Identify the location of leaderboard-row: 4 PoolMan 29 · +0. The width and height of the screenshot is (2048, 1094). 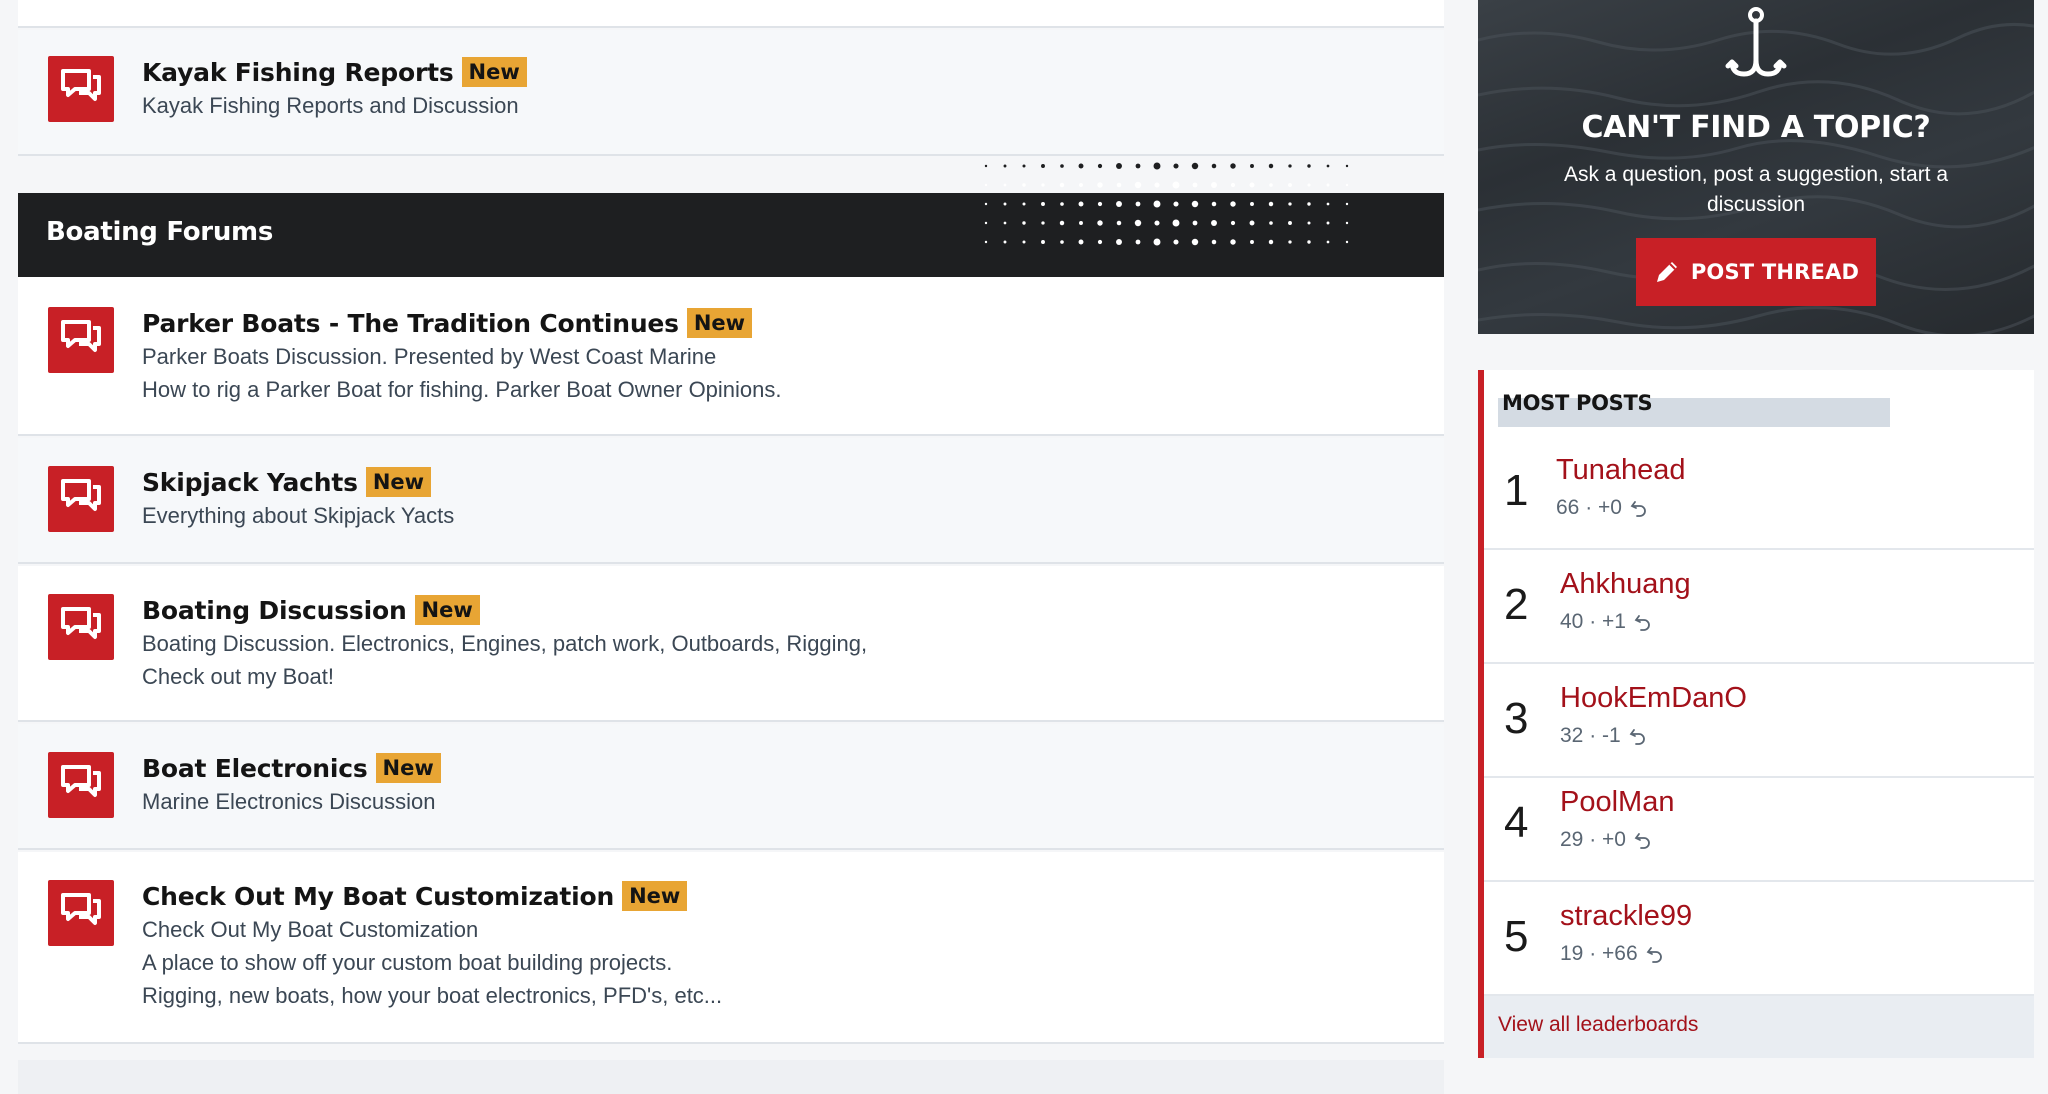
(1759, 826).